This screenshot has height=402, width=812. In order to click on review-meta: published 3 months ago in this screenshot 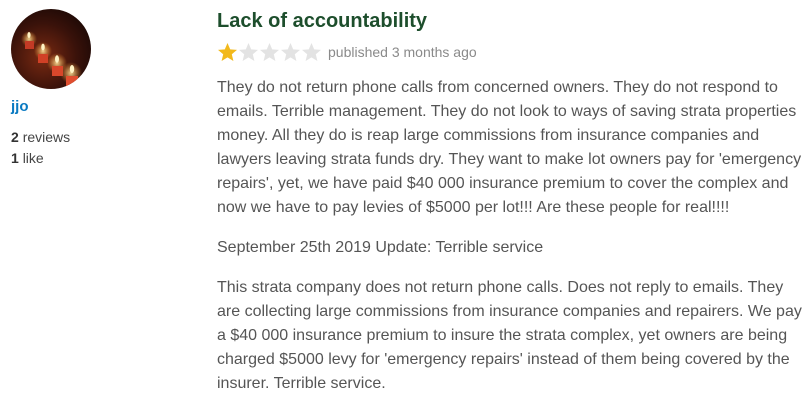, I will do `click(511, 52)`.